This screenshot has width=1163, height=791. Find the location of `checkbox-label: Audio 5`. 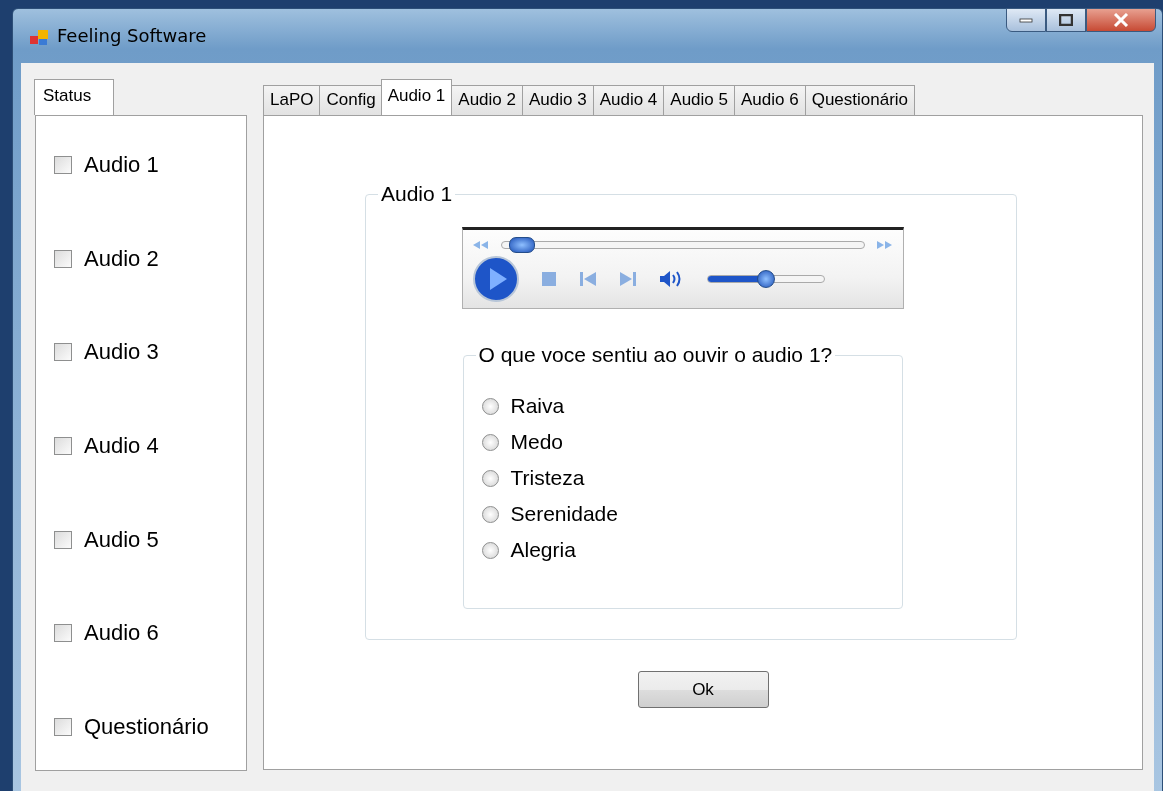

checkbox-label: Audio 5 is located at coordinates (121, 539).